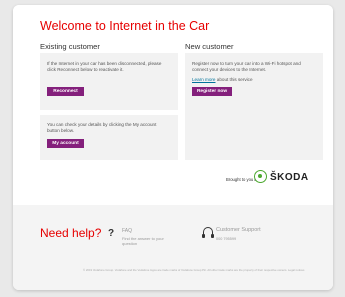 The height and width of the screenshot is (297, 345). Describe the element at coordinates (209, 46) in the screenshot. I see `new-customer-heading: New customer` at that location.